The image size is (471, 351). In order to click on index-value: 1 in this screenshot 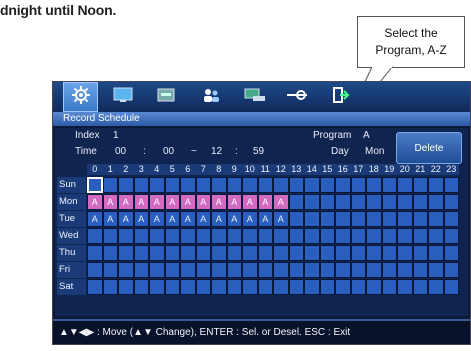, I will do `click(116, 135)`.